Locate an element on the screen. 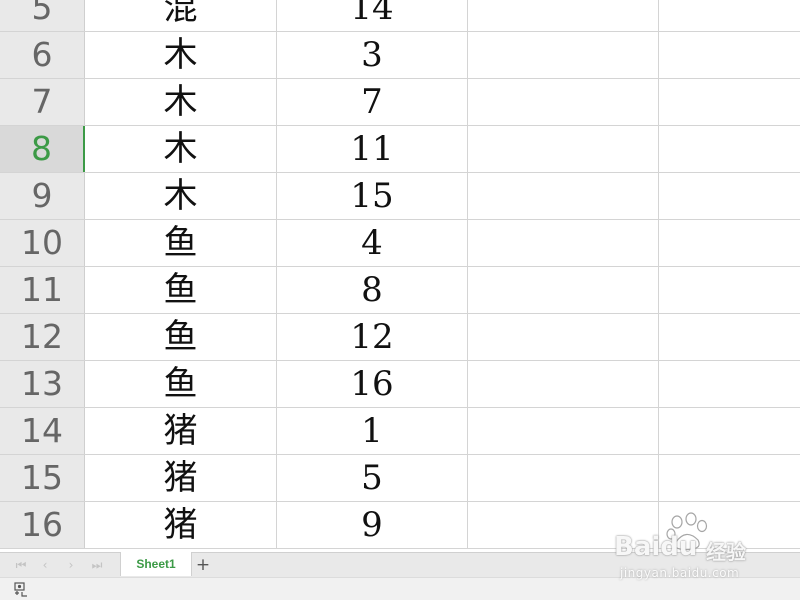 The image size is (800, 600). table-row: 9 木 15 is located at coordinates (400, 196).